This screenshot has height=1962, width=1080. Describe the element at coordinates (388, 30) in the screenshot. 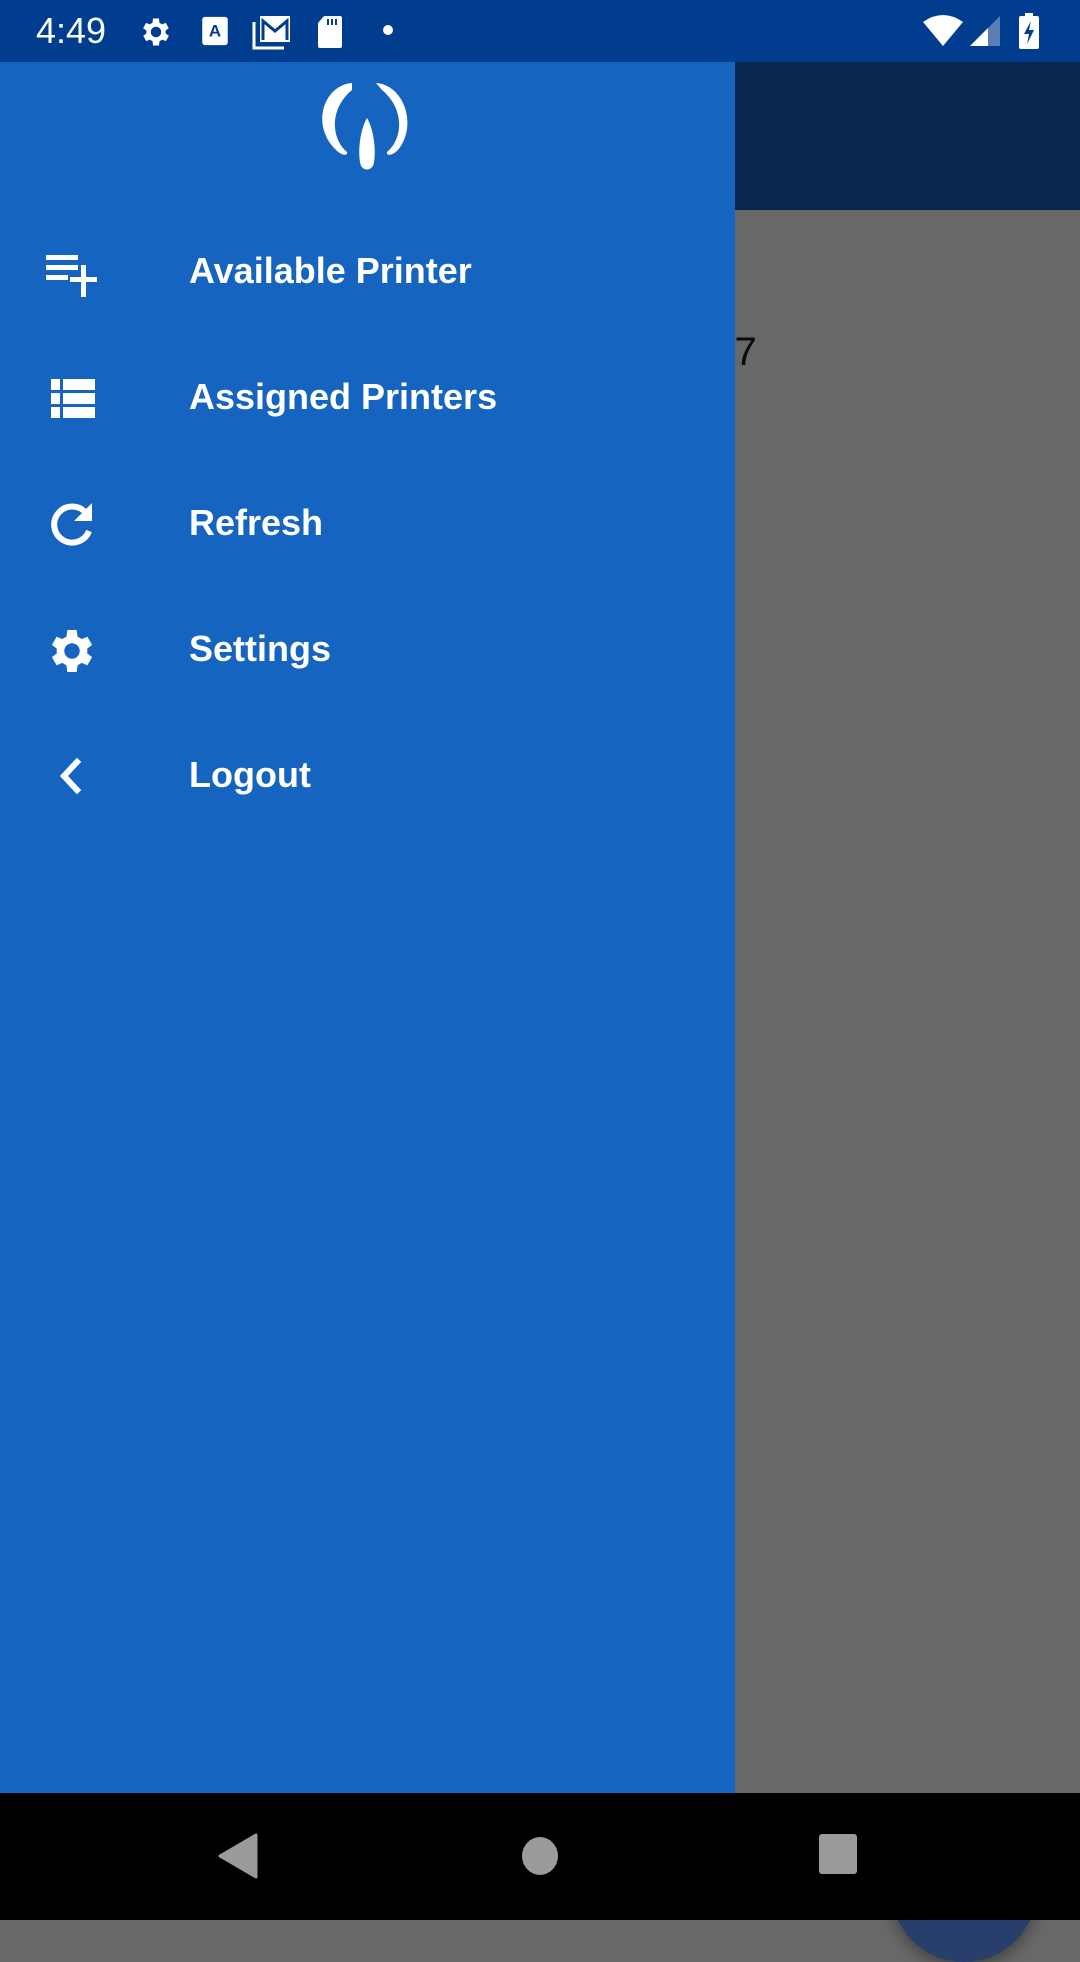

I see `notification-dot-icon` at that location.